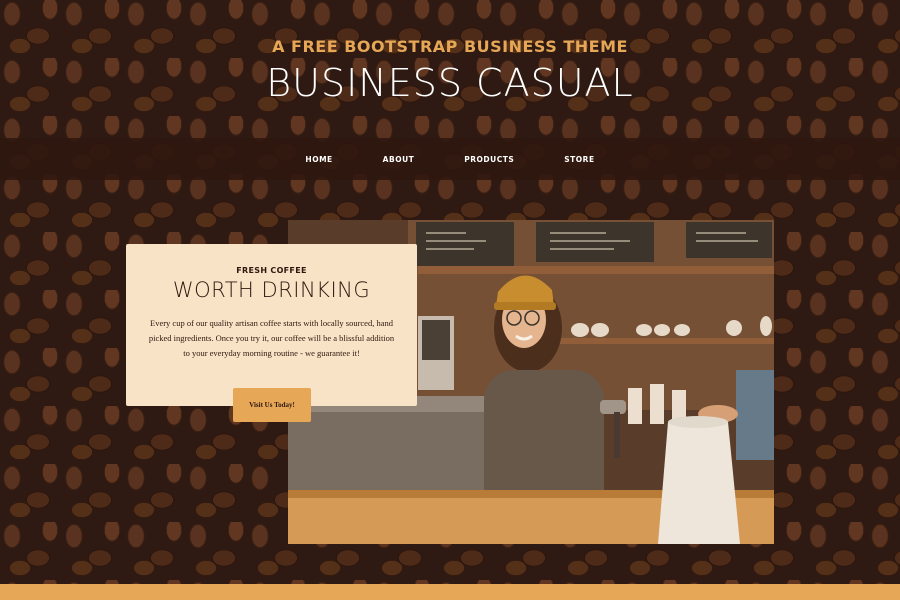 The width and height of the screenshot is (900, 600). What do you see at coordinates (450, 592) in the screenshot?
I see `bottom-band` at bounding box center [450, 592].